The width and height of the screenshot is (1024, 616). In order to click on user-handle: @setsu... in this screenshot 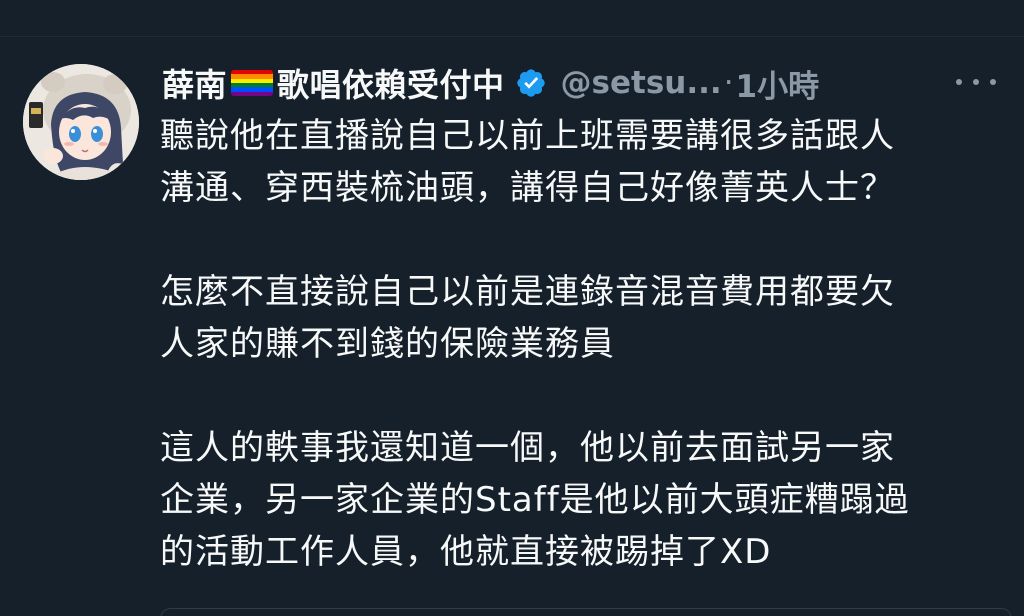, I will do `click(641, 83)`.